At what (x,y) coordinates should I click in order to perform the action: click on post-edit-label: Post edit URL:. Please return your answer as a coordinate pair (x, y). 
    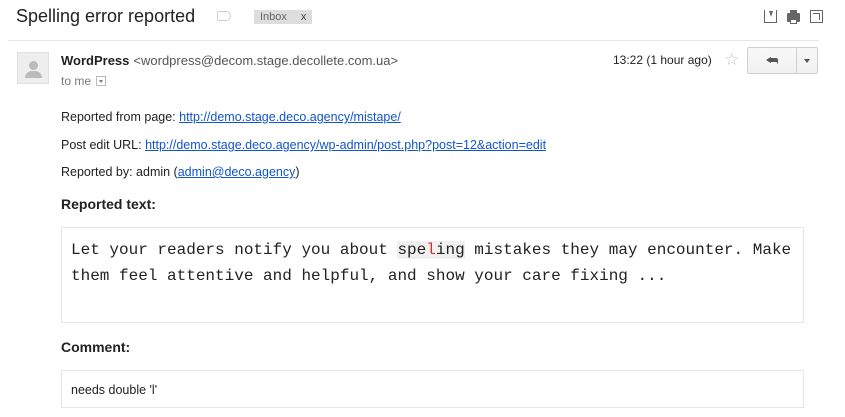
    Looking at the image, I should click on (103, 145).